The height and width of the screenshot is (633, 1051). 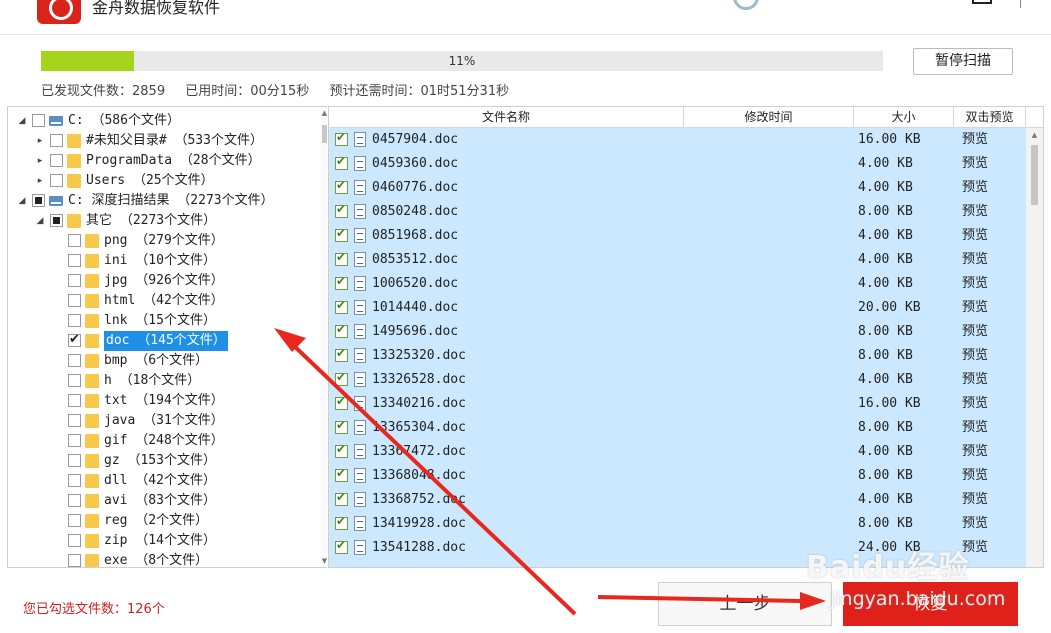 I want to click on minimize-icon, so click(x=982, y=2).